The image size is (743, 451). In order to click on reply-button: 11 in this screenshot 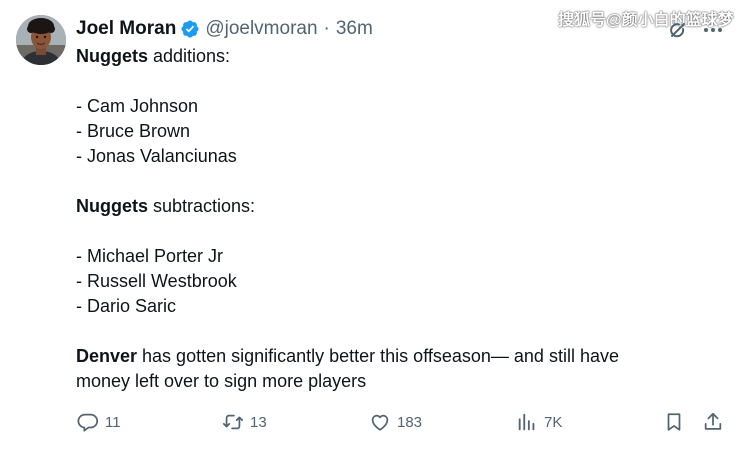, I will do `click(99, 422)`.